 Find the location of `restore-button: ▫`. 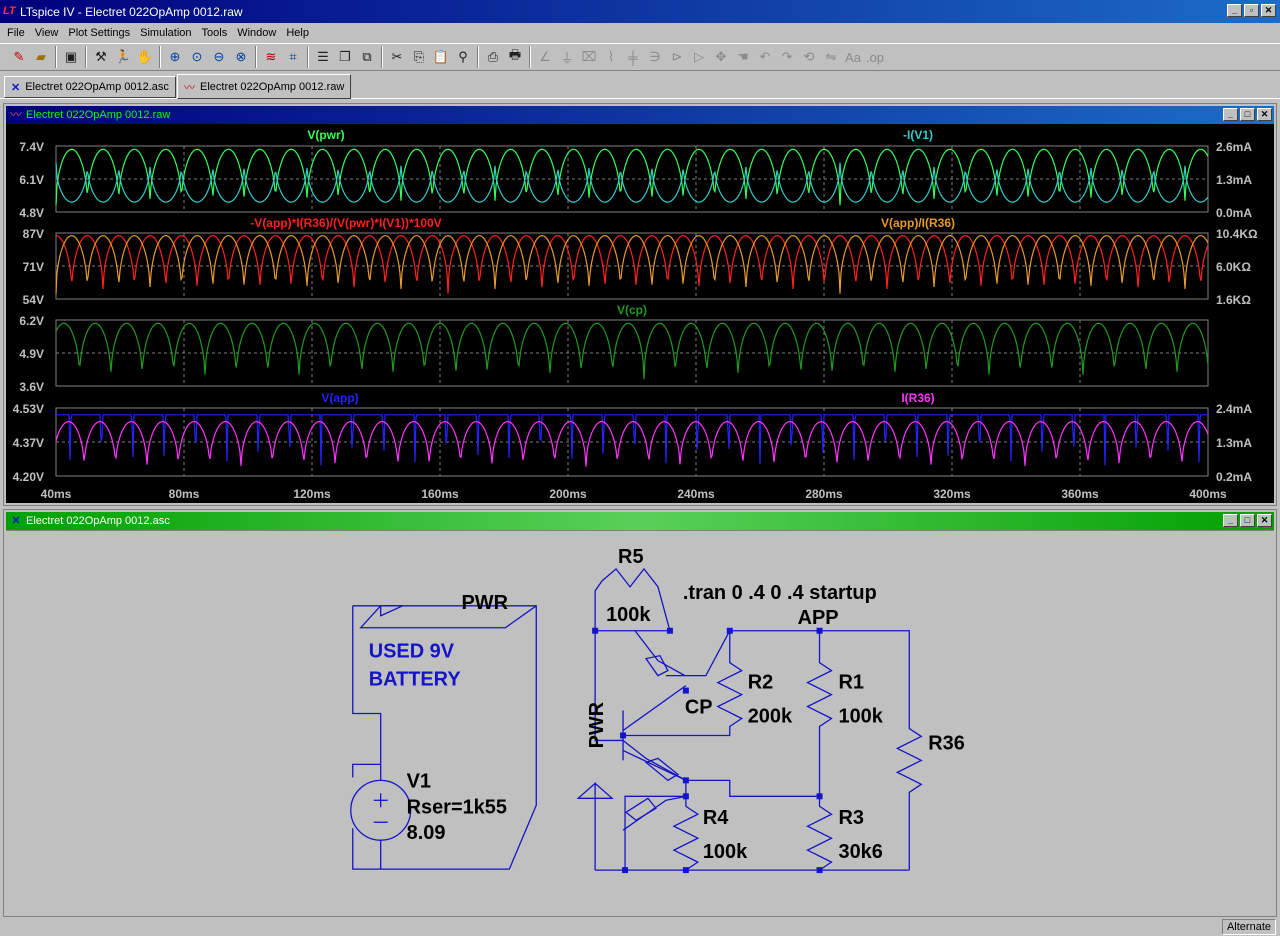

restore-button: ▫ is located at coordinates (1251, 10).